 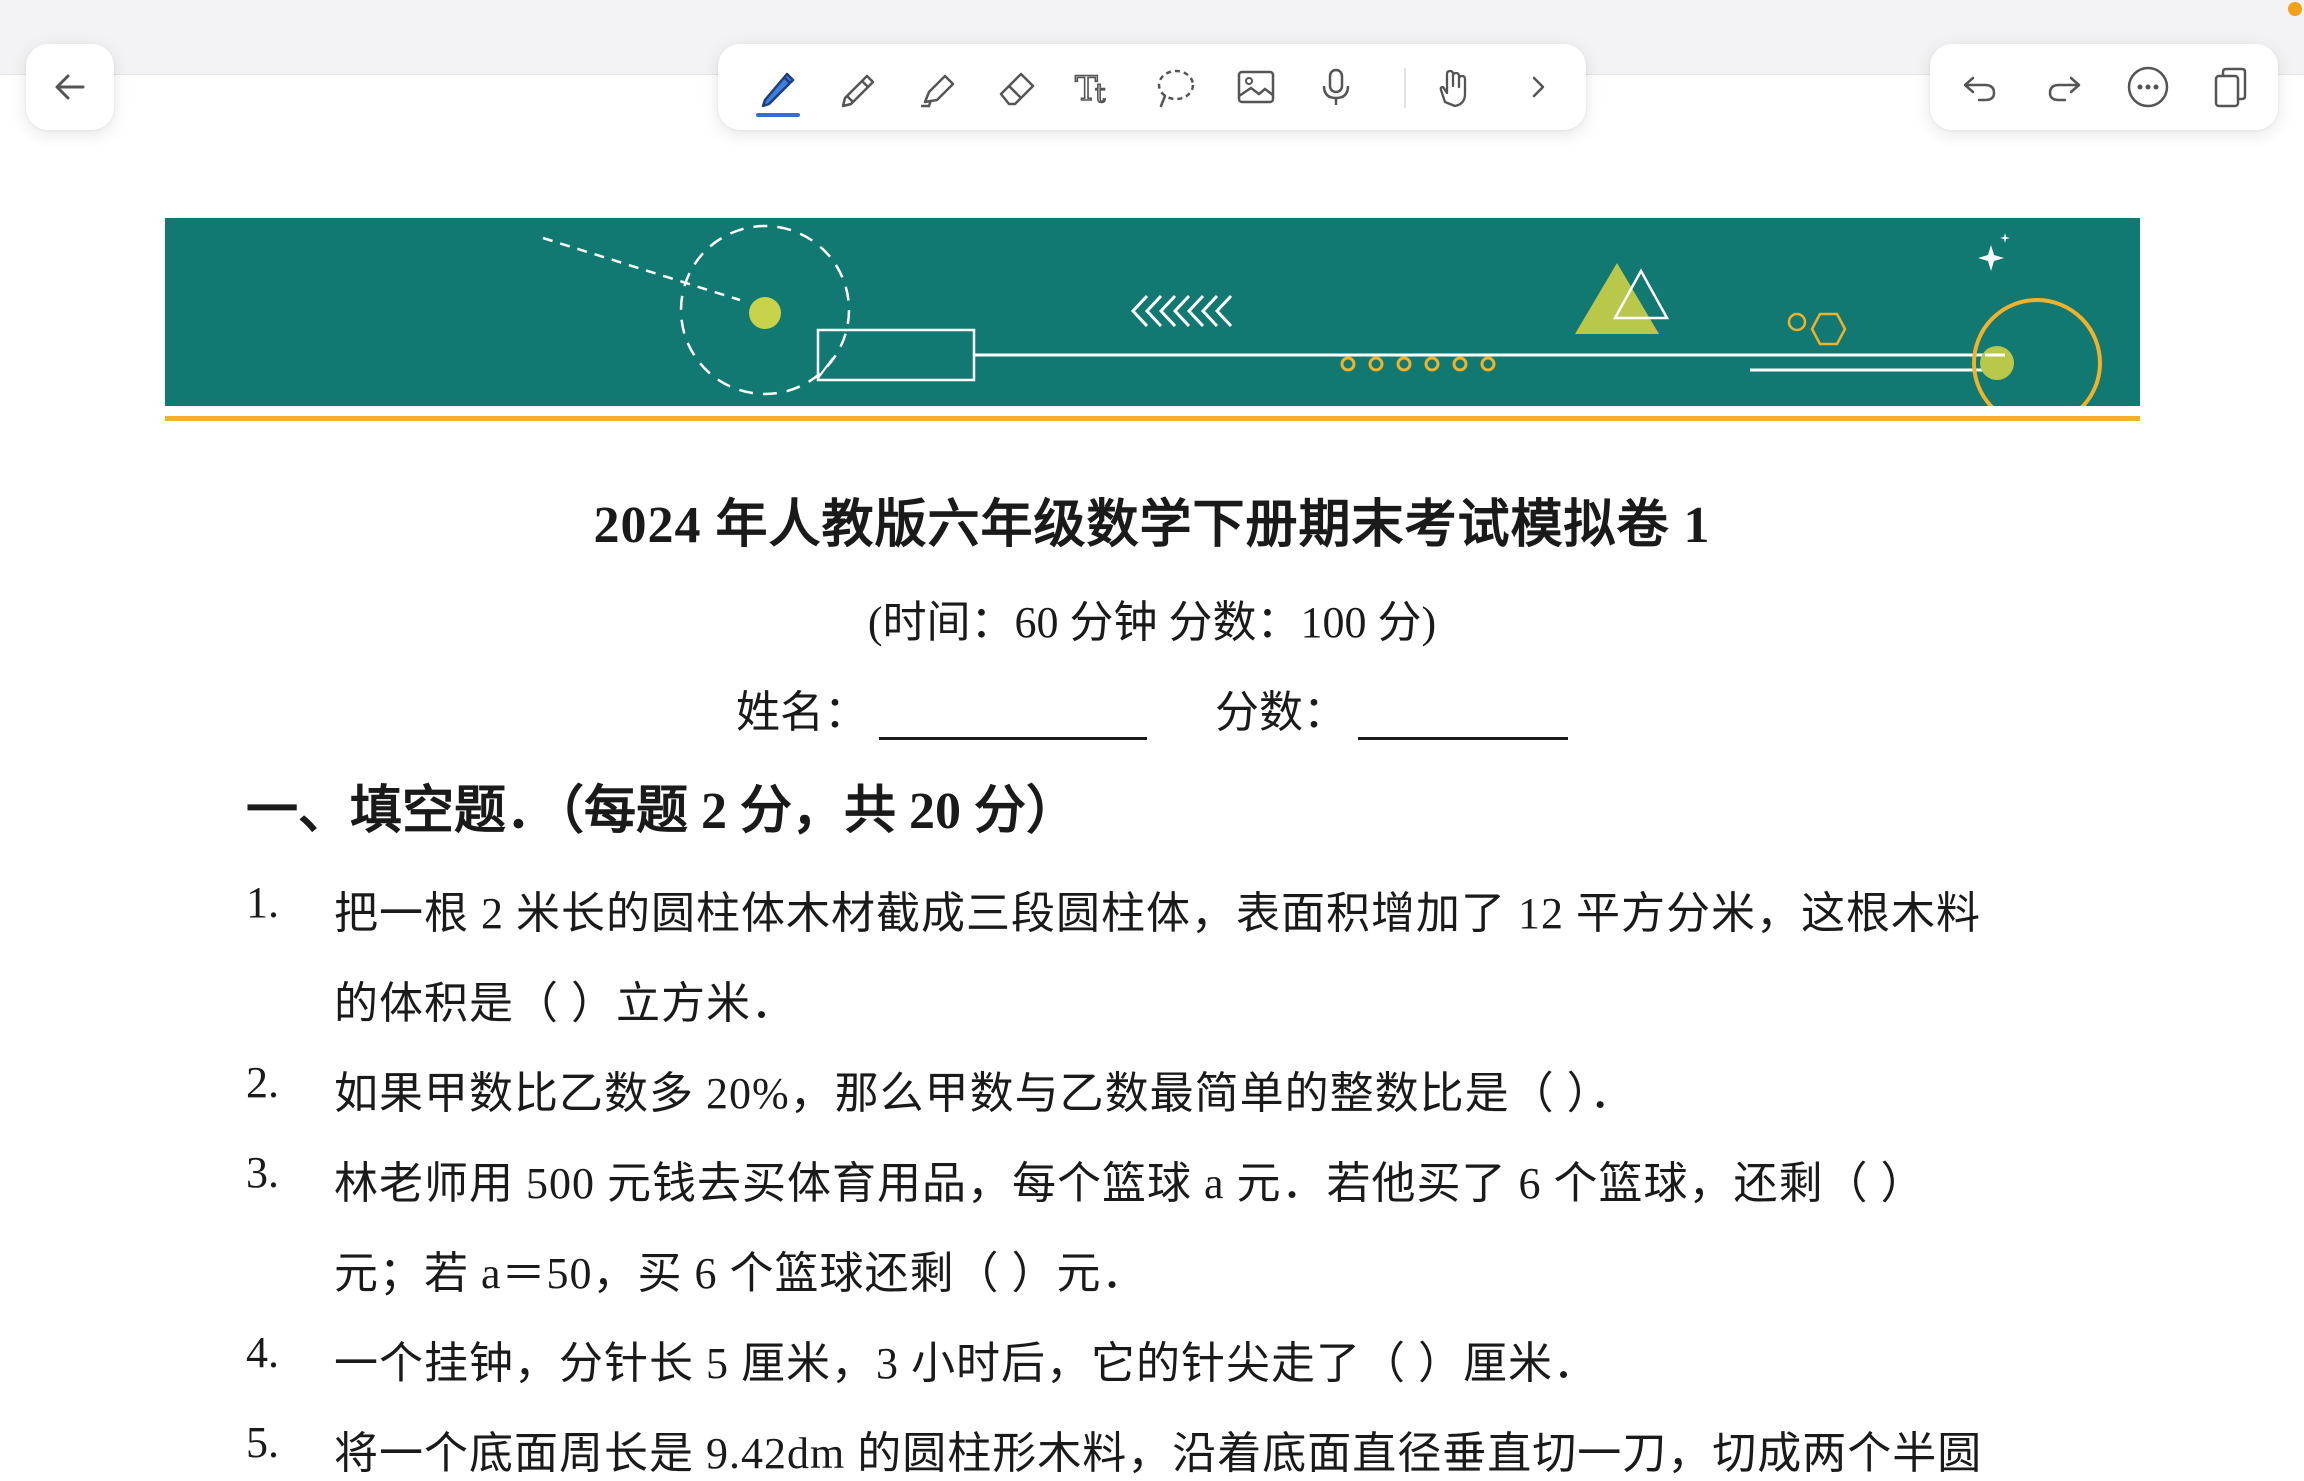 I want to click on question-text: 一个挂钟，分针长 5 厘米，3 小时后，它的针尖走了（ ）厘米．, so click(x=966, y=1363).